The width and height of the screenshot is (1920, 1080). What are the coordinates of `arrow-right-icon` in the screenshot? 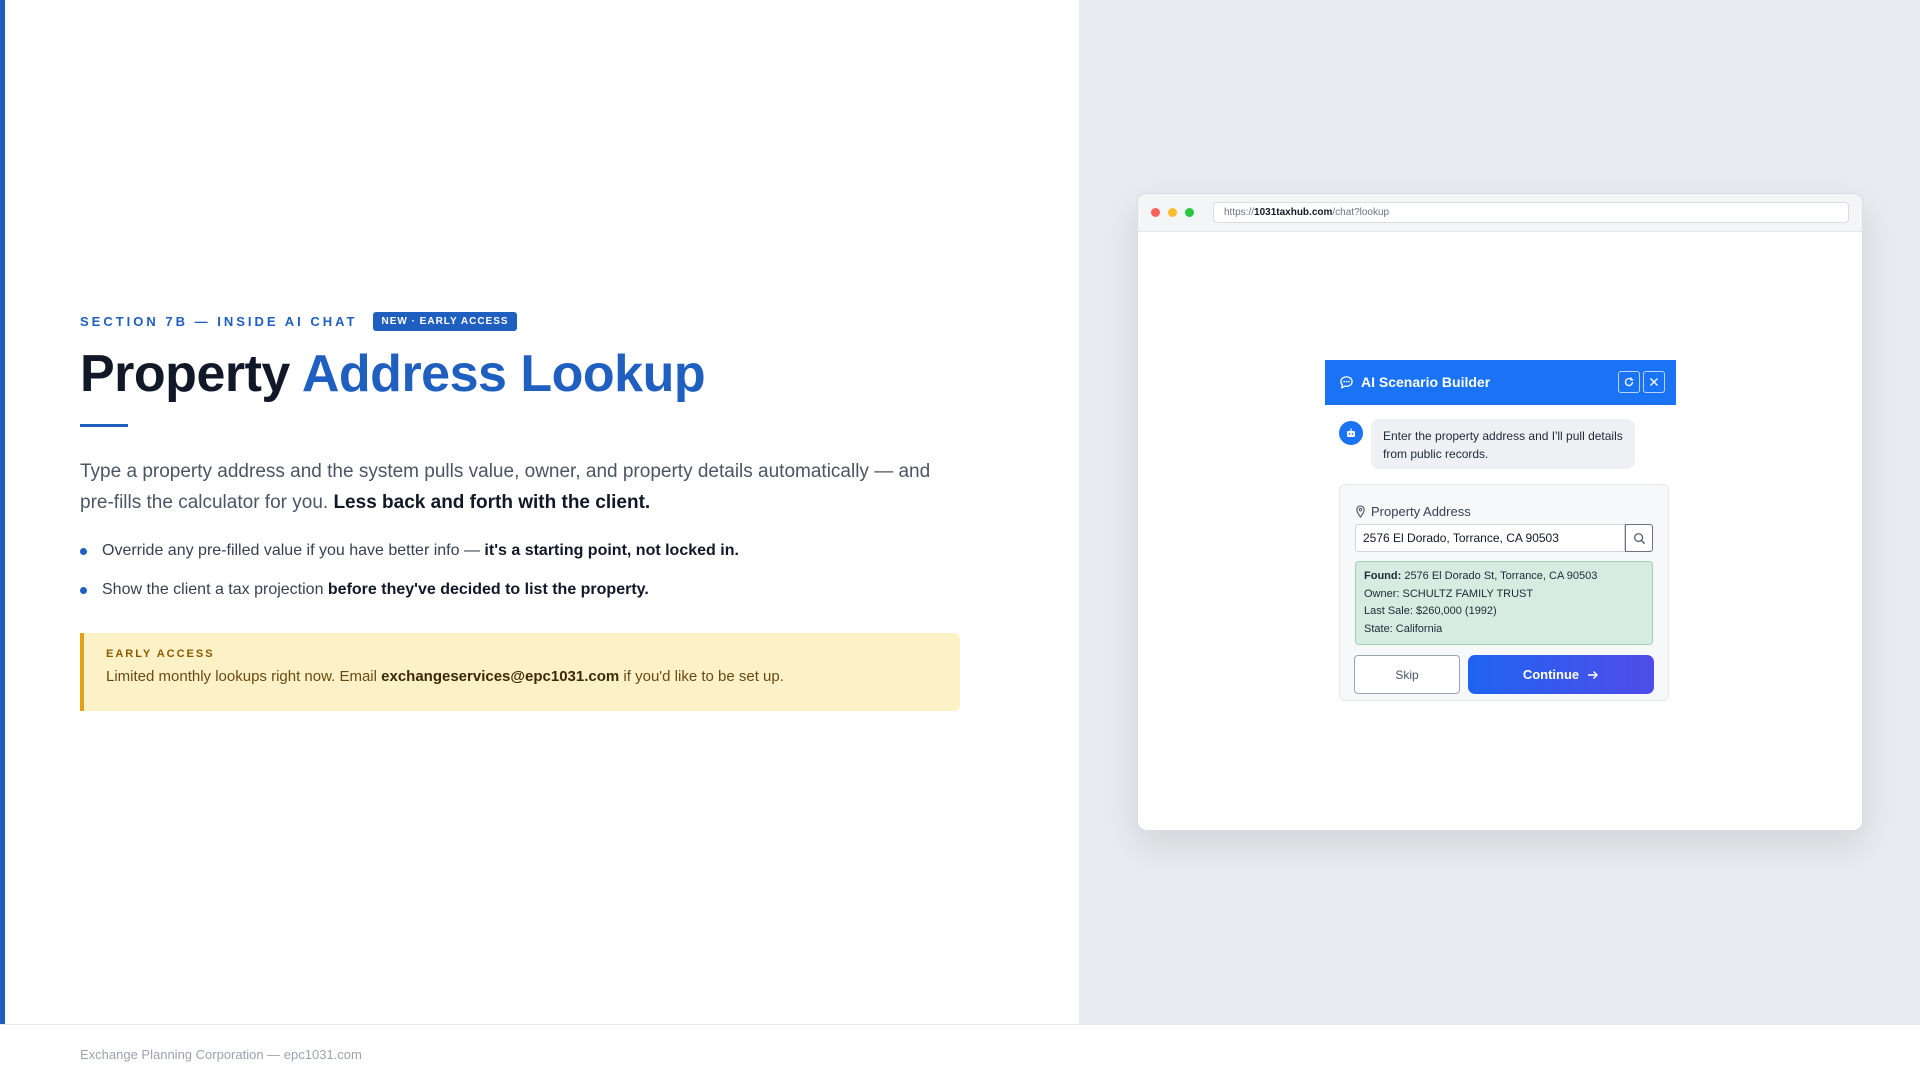 It's located at (1593, 674).